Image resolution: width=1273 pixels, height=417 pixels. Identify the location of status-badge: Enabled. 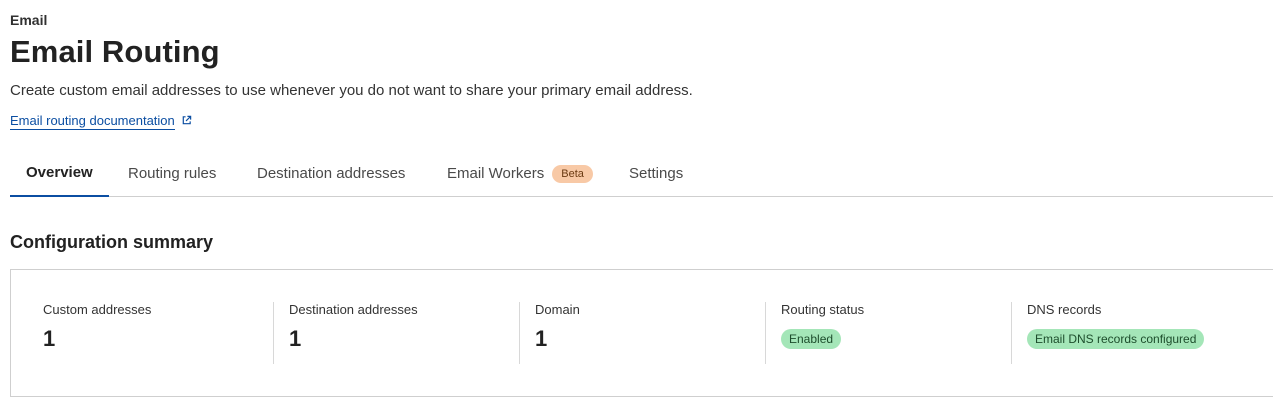
(811, 339).